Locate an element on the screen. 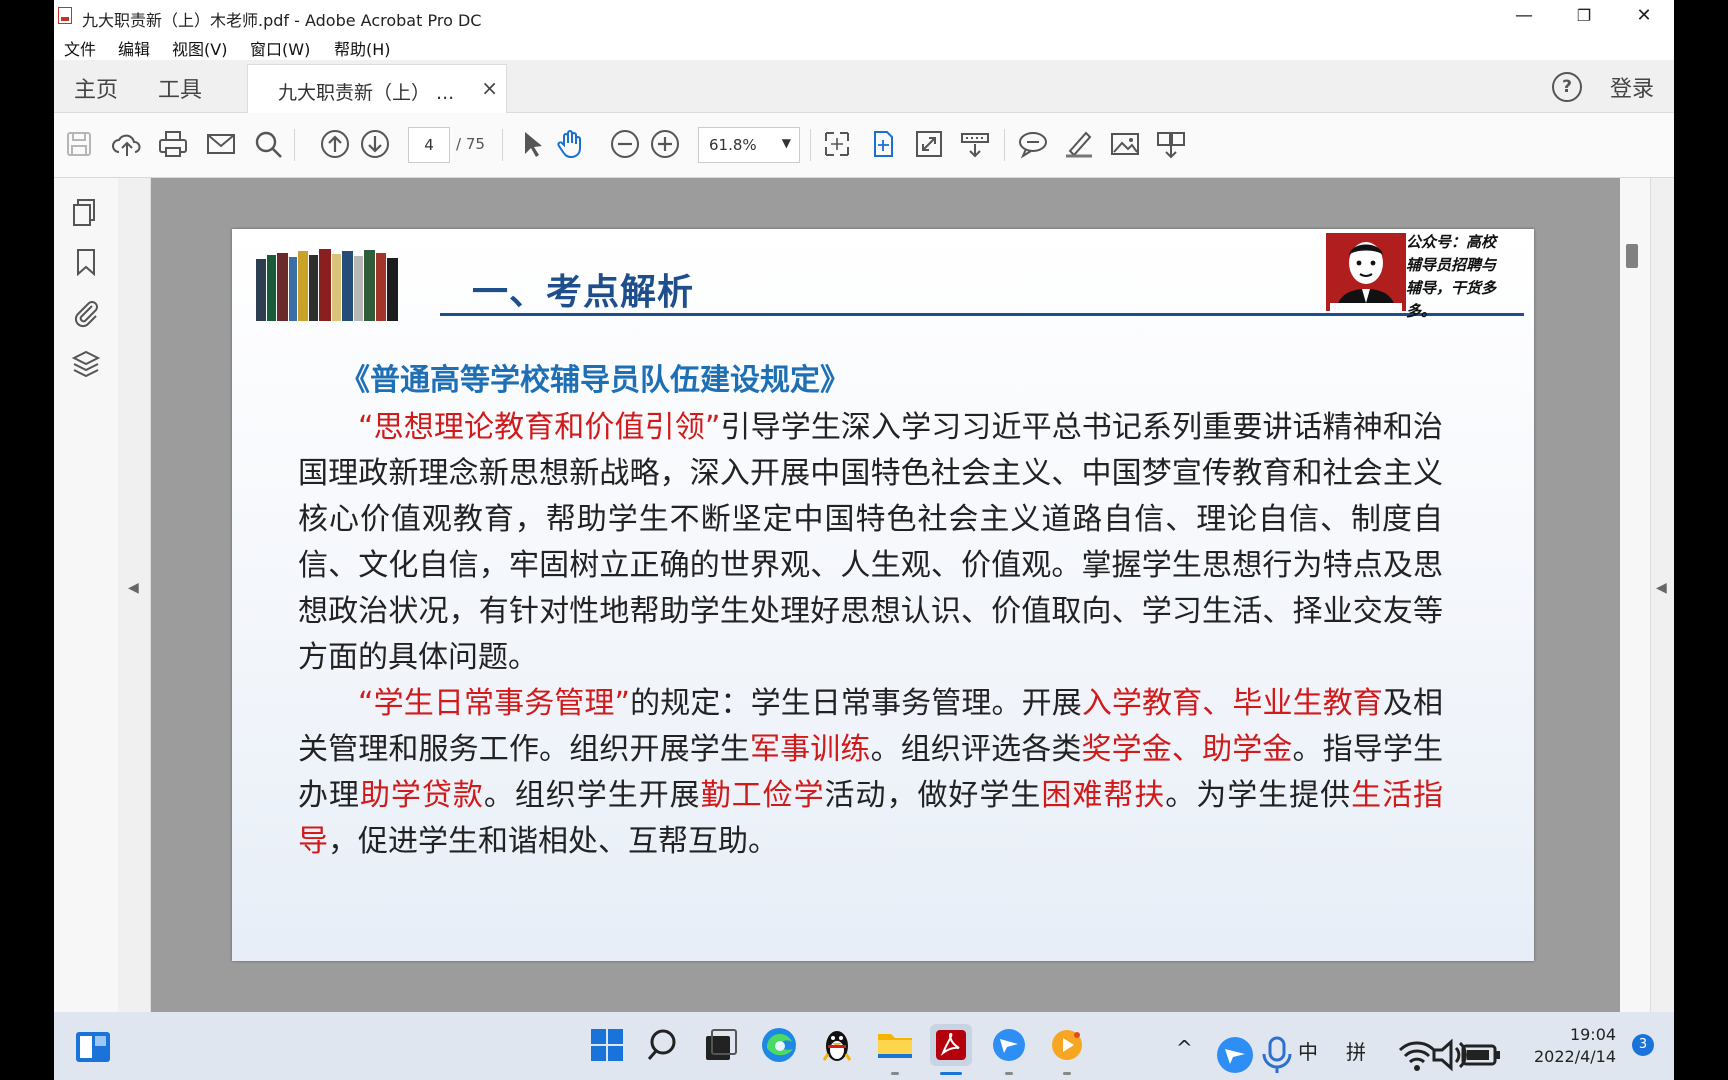  fit-page-icon is located at coordinates (837, 144).